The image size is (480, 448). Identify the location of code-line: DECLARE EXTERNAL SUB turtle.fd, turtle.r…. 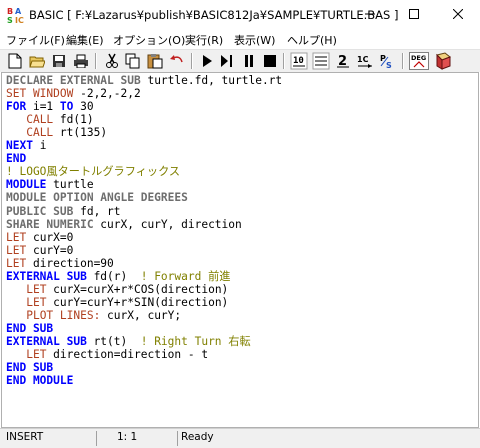
(144, 80).